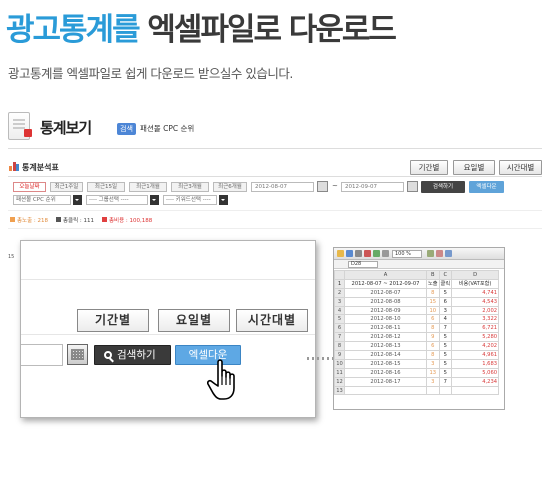 Image resolution: width=550 pixels, height=500 pixels. What do you see at coordinates (475, 283) in the screenshot?
I see `header-cost: 비용(VAT포함)` at bounding box center [475, 283].